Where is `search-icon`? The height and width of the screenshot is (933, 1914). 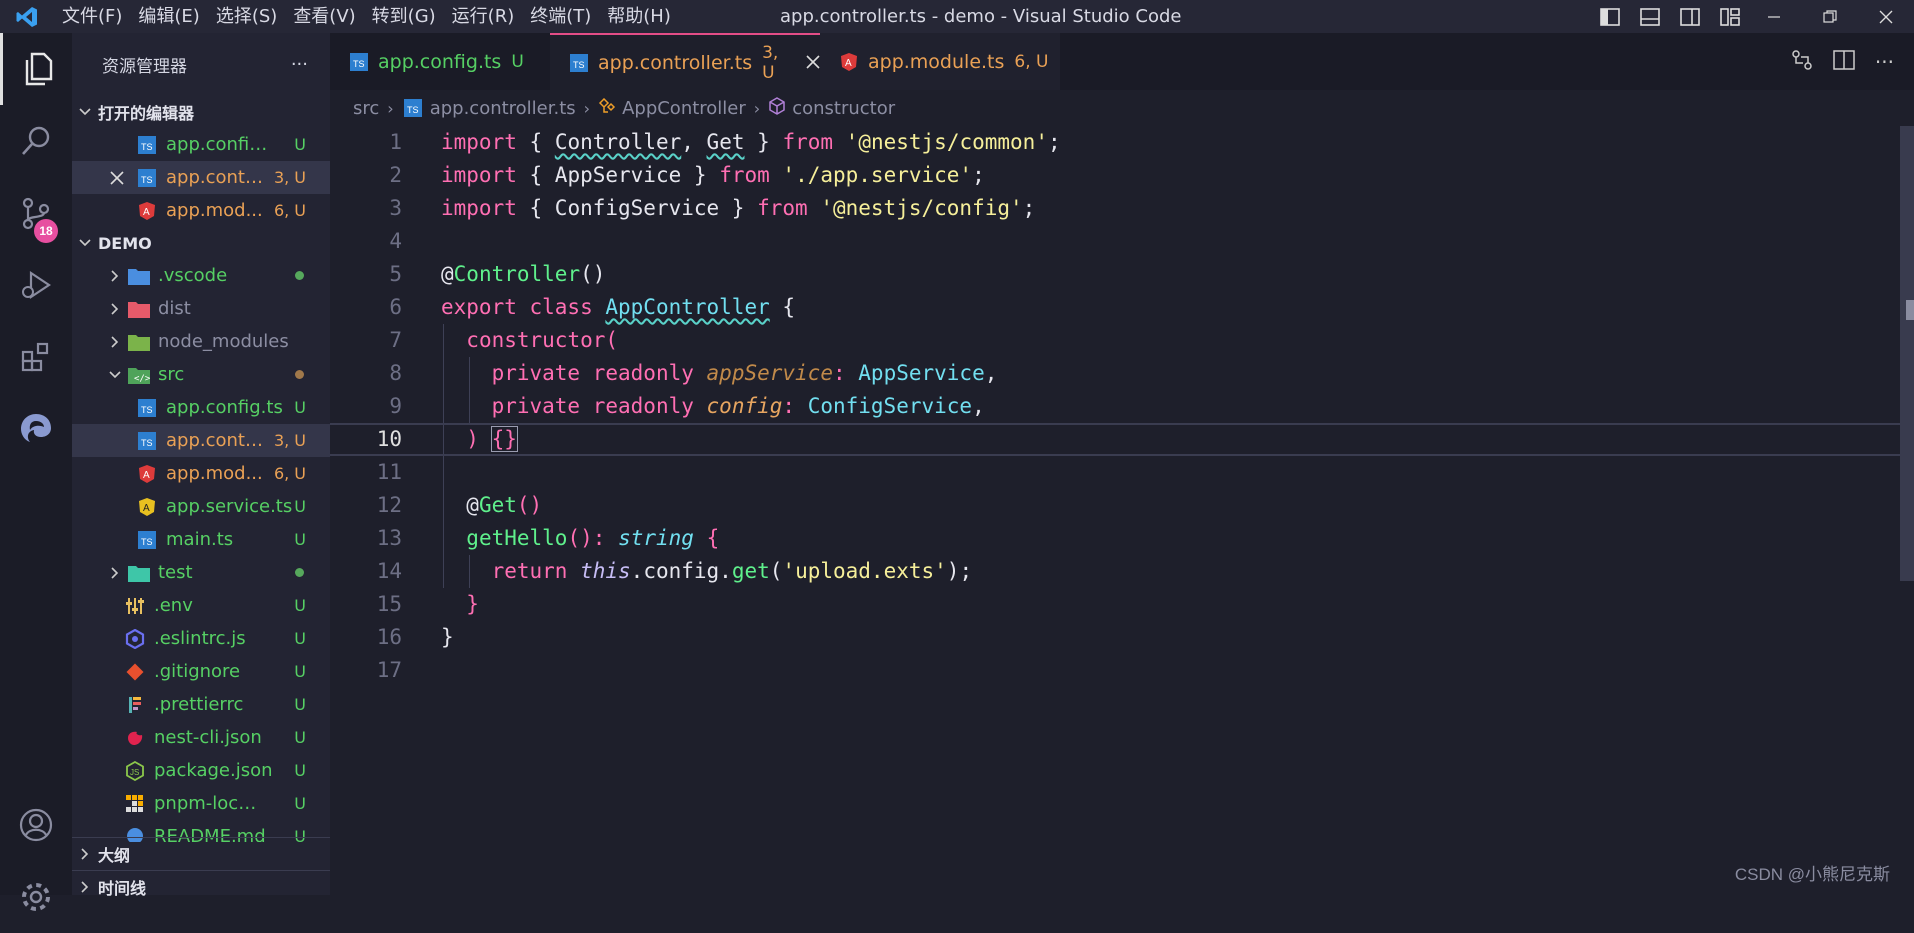 search-icon is located at coordinates (36, 141).